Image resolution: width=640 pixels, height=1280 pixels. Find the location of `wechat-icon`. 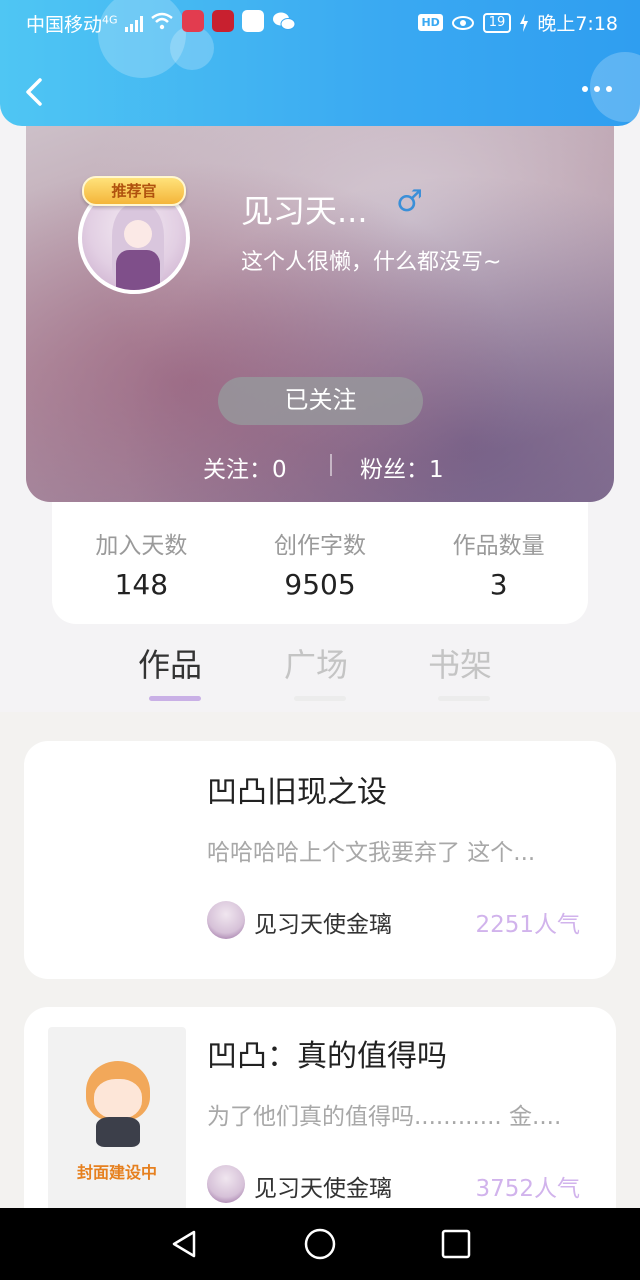

wechat-icon is located at coordinates (284, 21).